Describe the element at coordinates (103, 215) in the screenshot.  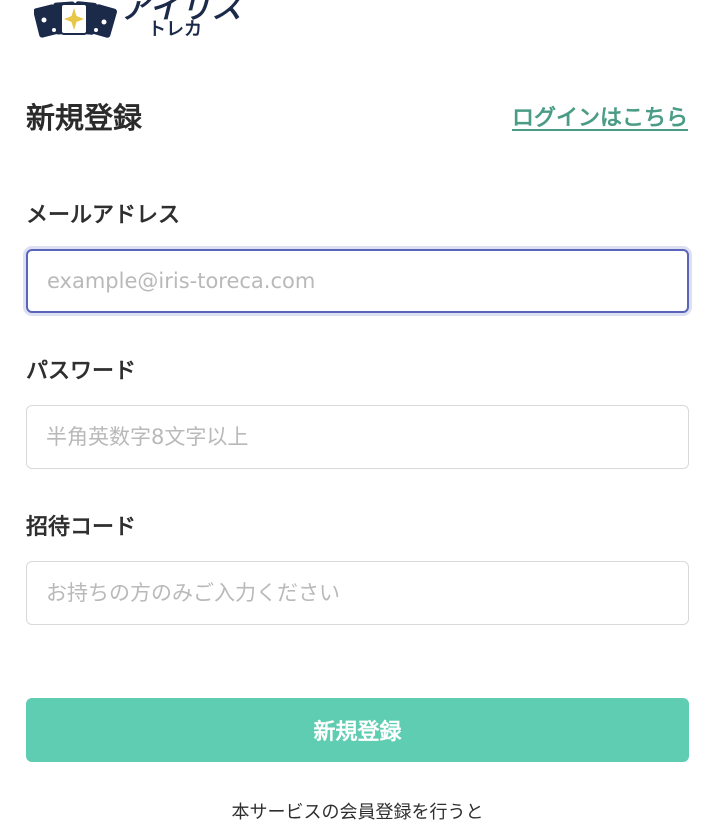
I see `email-label: メールアドレス` at that location.